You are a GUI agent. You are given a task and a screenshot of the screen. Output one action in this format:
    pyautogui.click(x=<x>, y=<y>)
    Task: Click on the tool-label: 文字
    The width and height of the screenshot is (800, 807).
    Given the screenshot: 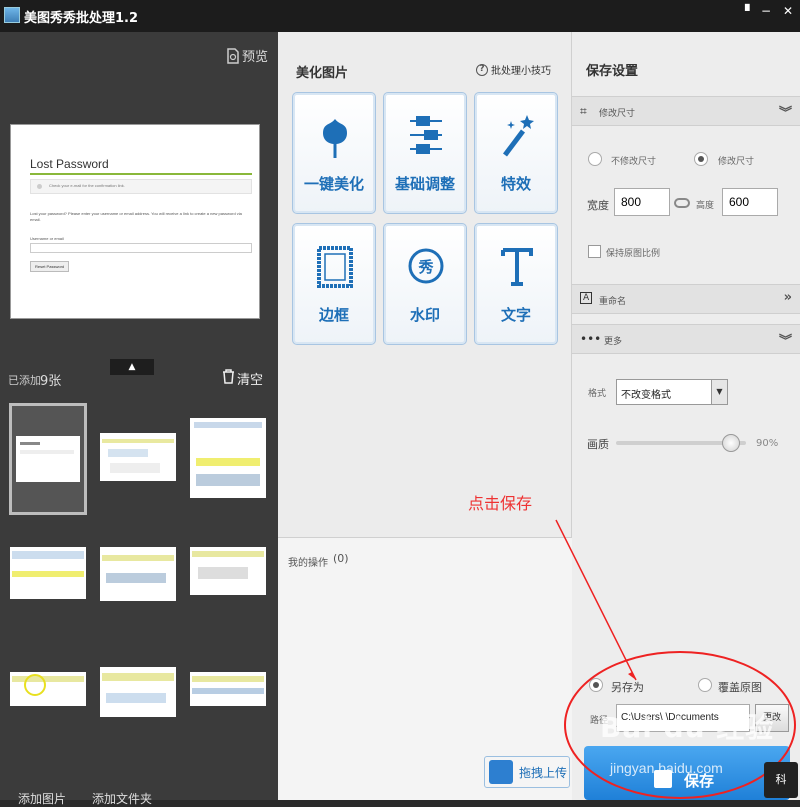 What is the action you would take?
    pyautogui.click(x=515, y=315)
    